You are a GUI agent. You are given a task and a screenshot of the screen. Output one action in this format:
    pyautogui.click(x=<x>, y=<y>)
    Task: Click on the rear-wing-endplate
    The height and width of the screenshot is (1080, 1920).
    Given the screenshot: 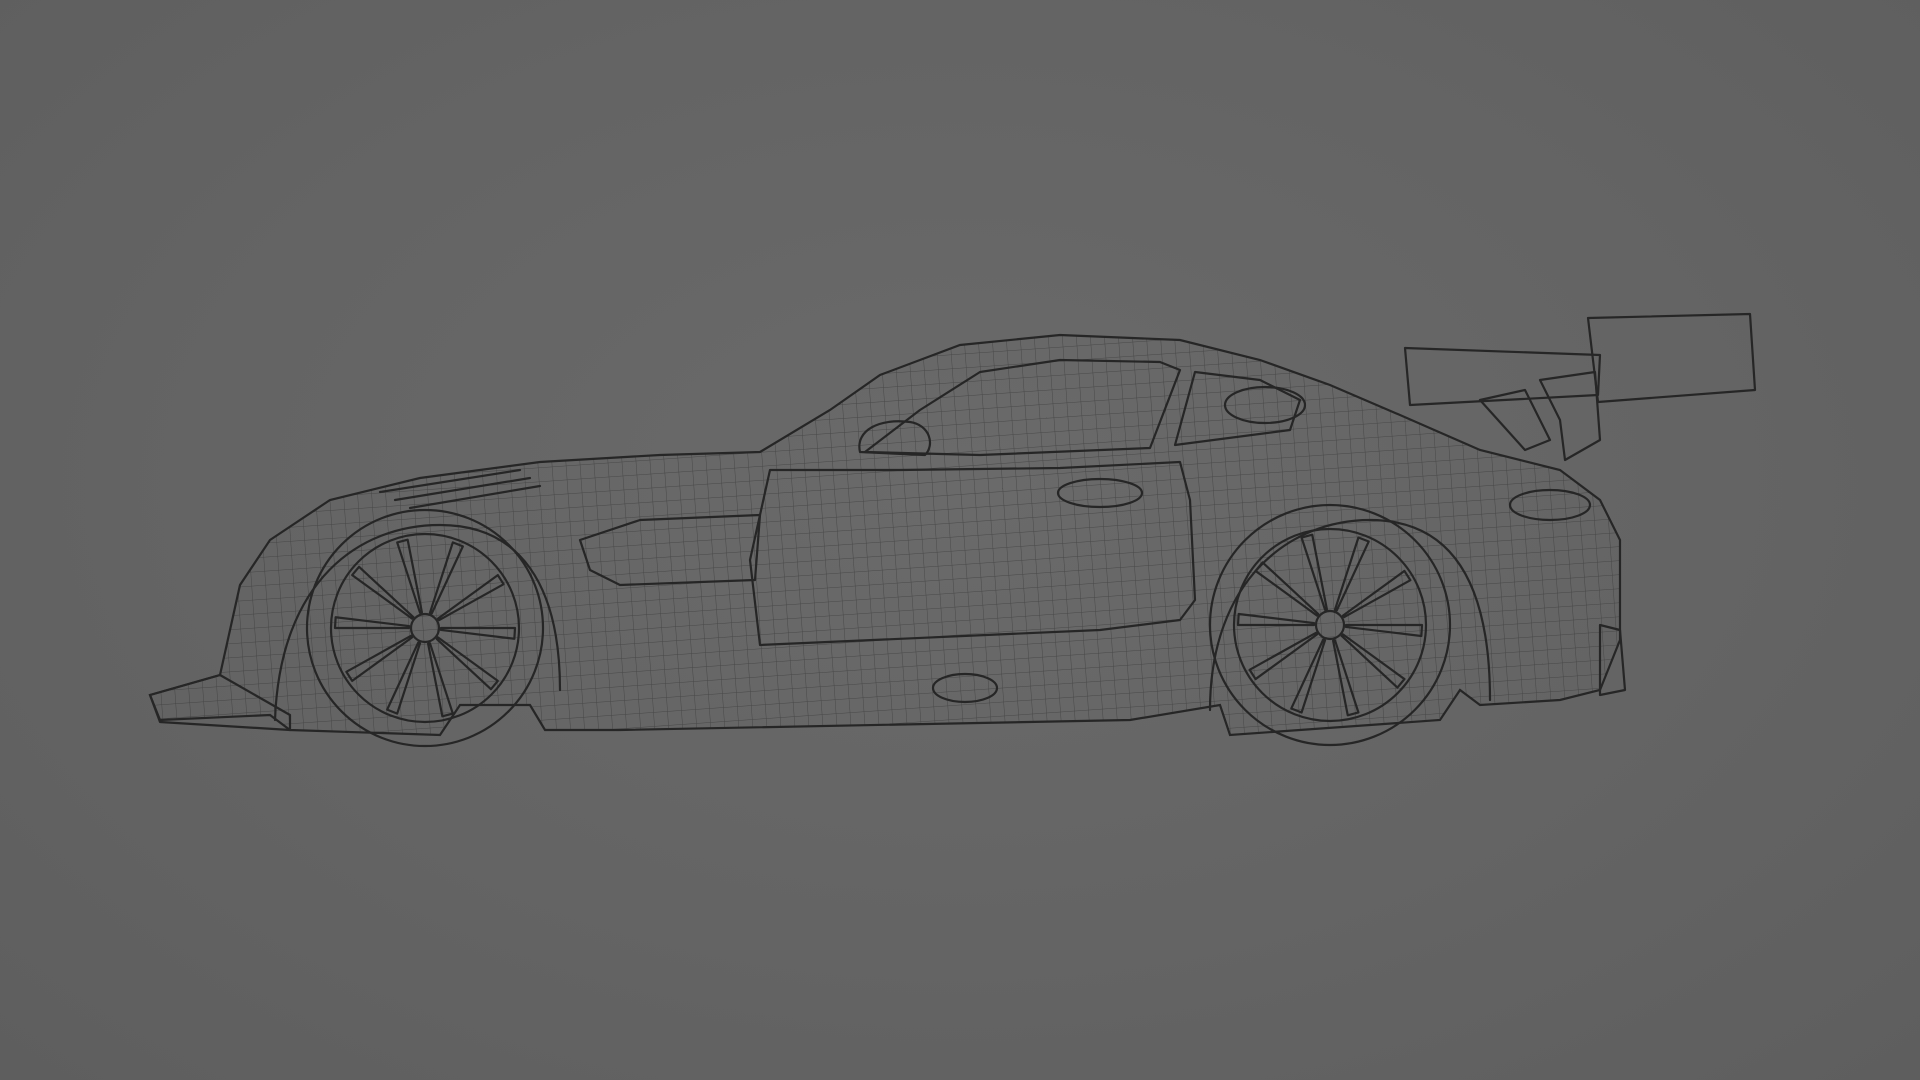 What is the action you would take?
    pyautogui.click(x=1671, y=358)
    